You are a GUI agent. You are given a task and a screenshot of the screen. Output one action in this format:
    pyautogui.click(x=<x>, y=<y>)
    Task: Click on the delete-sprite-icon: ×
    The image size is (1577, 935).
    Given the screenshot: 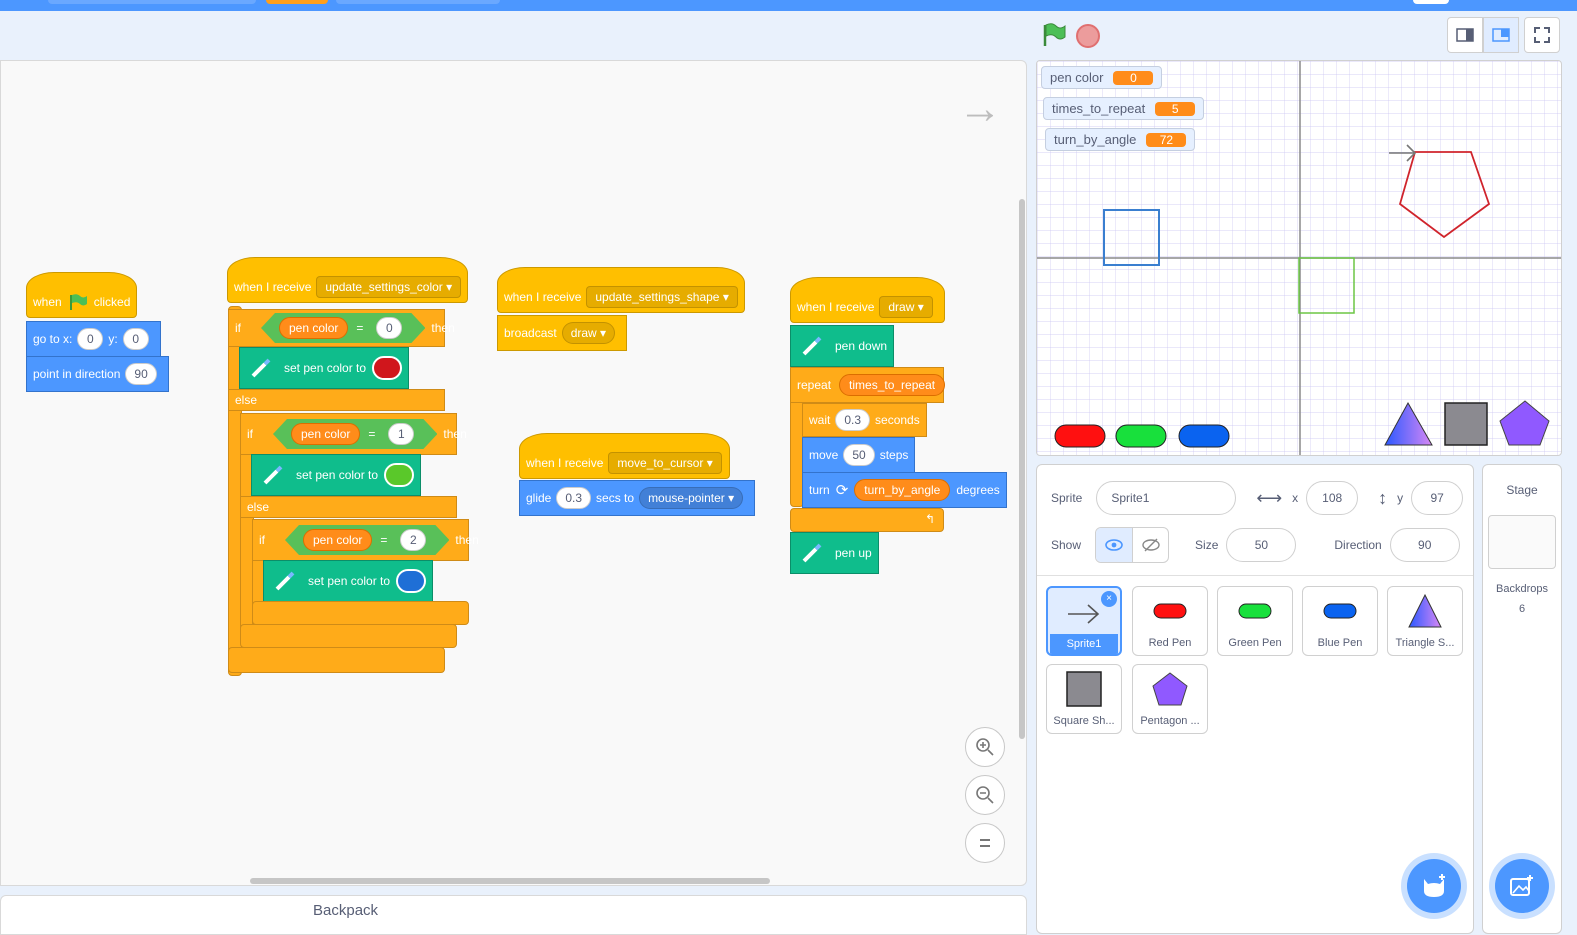 What is the action you would take?
    pyautogui.click(x=1109, y=599)
    